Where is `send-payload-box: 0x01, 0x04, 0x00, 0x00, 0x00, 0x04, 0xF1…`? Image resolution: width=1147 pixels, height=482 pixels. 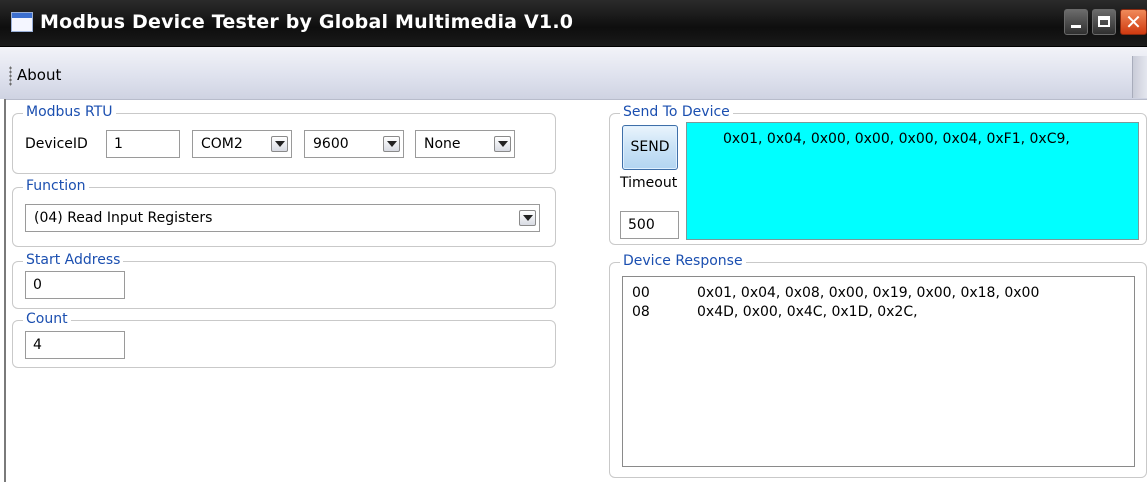
send-payload-box: 0x01, 0x04, 0x00, 0x00, 0x00, 0x04, 0xF1… is located at coordinates (912, 181).